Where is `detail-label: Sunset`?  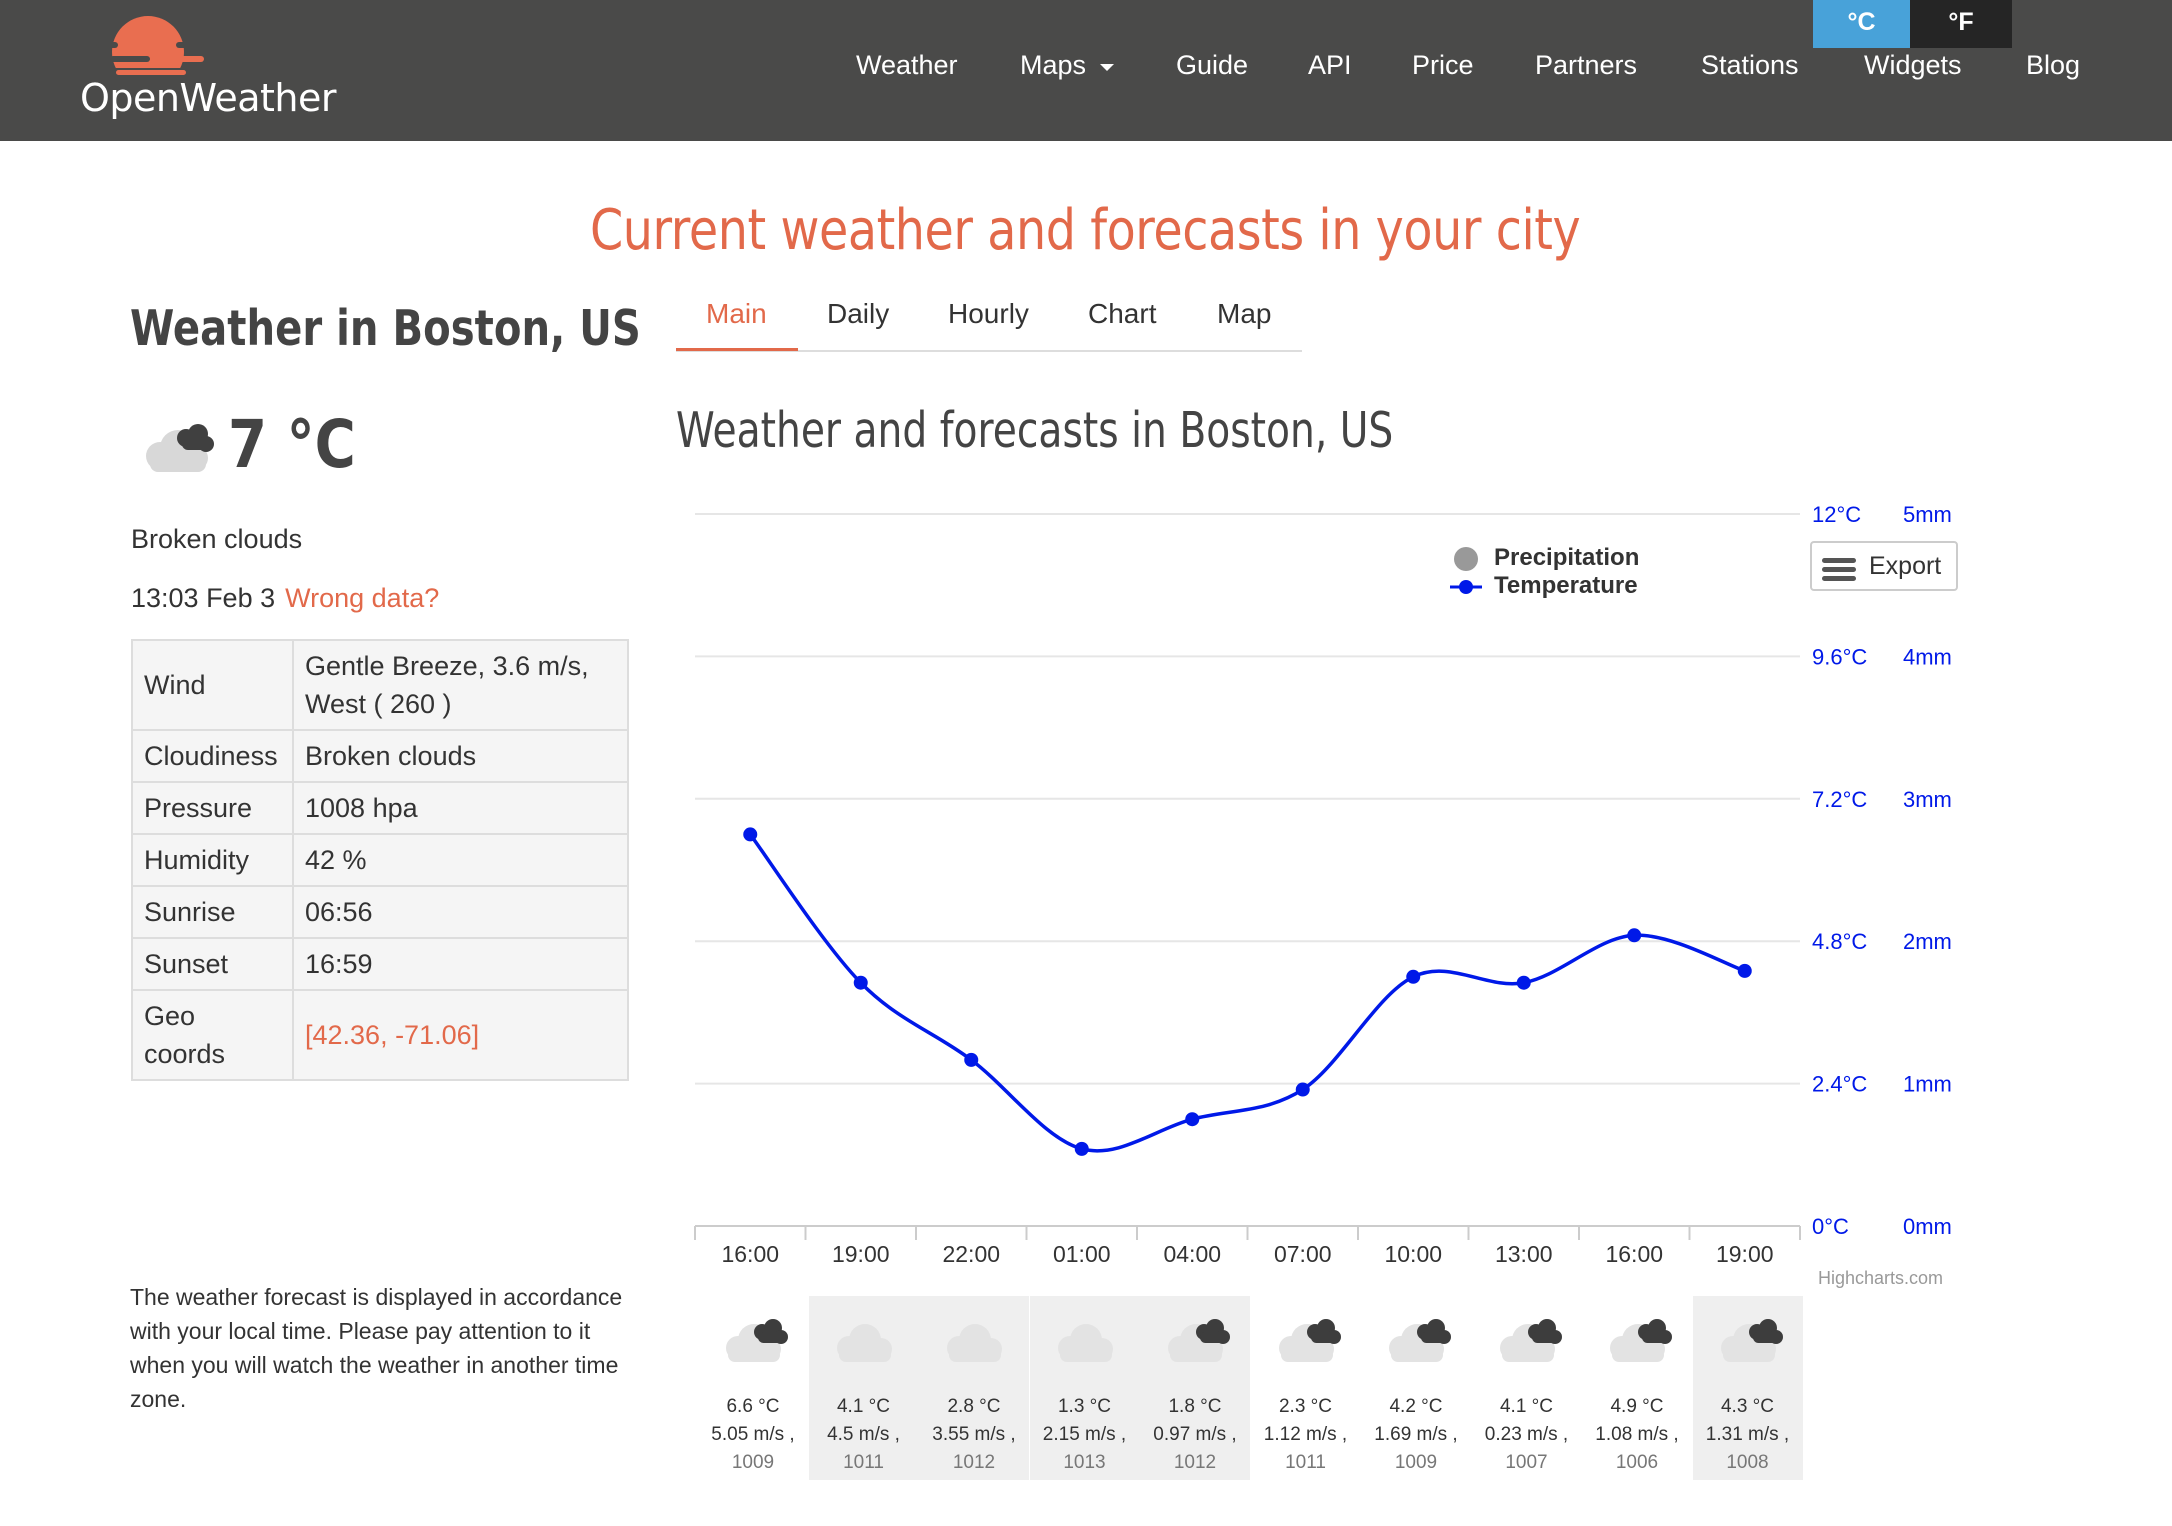
detail-label: Sunset is located at coordinates (212, 964).